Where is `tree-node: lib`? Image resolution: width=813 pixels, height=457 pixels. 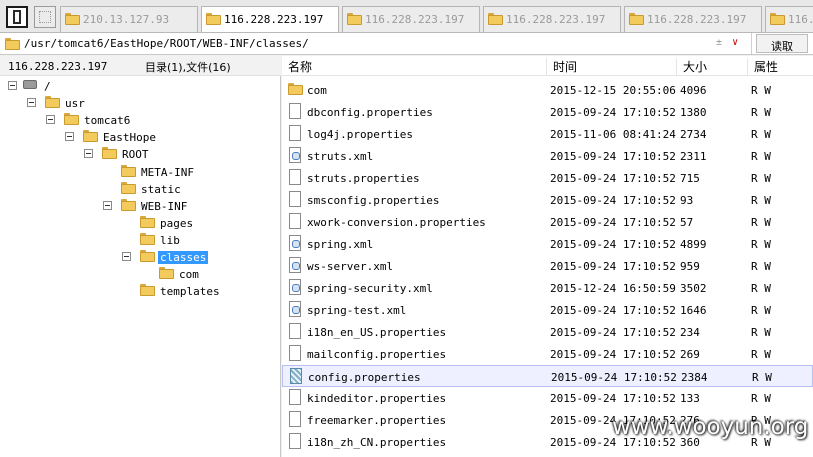 tree-node: lib is located at coordinates (140, 239).